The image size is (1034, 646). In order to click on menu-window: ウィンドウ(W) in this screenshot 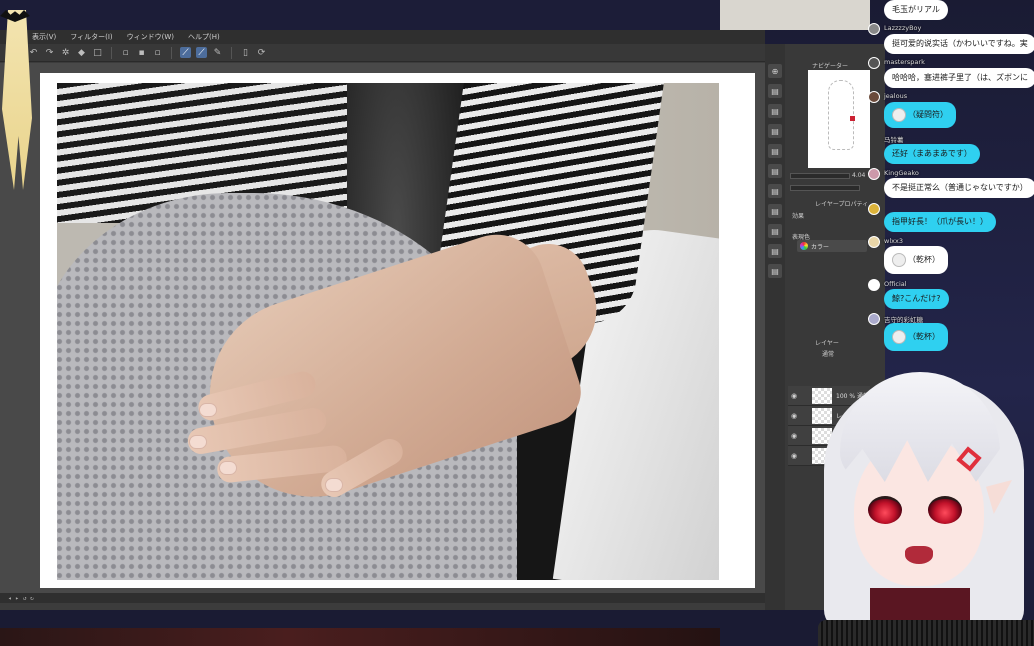, I will do `click(150, 37)`.